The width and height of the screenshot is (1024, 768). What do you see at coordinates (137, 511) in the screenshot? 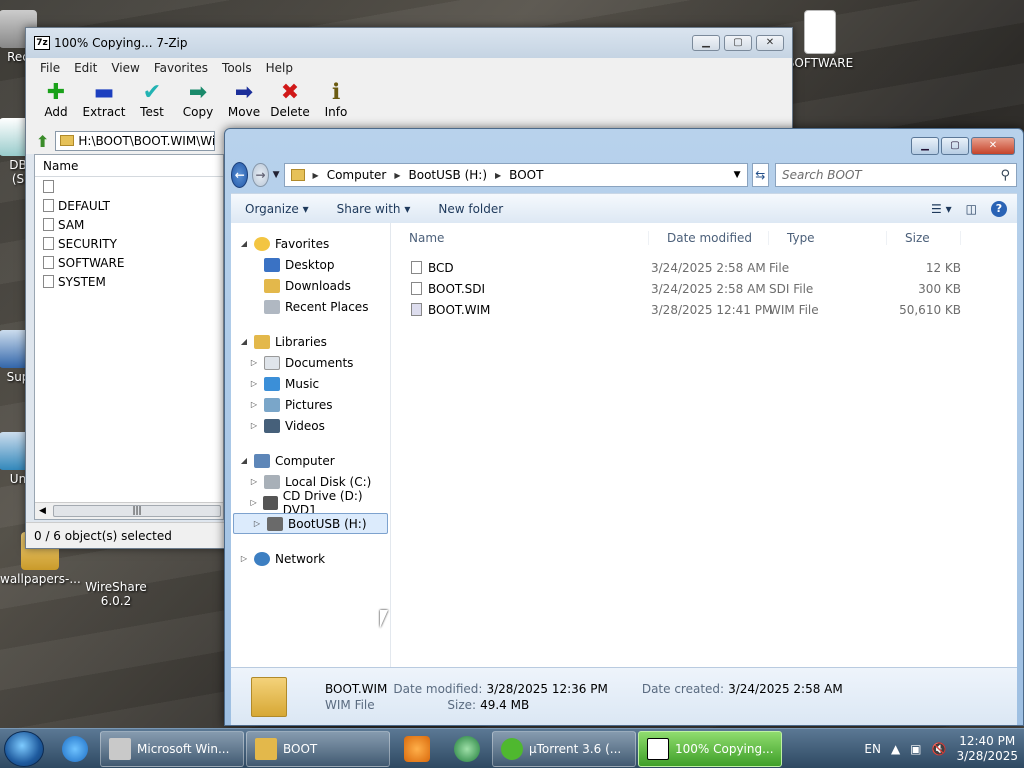
I see `scroll-thumb: |||` at bounding box center [137, 511].